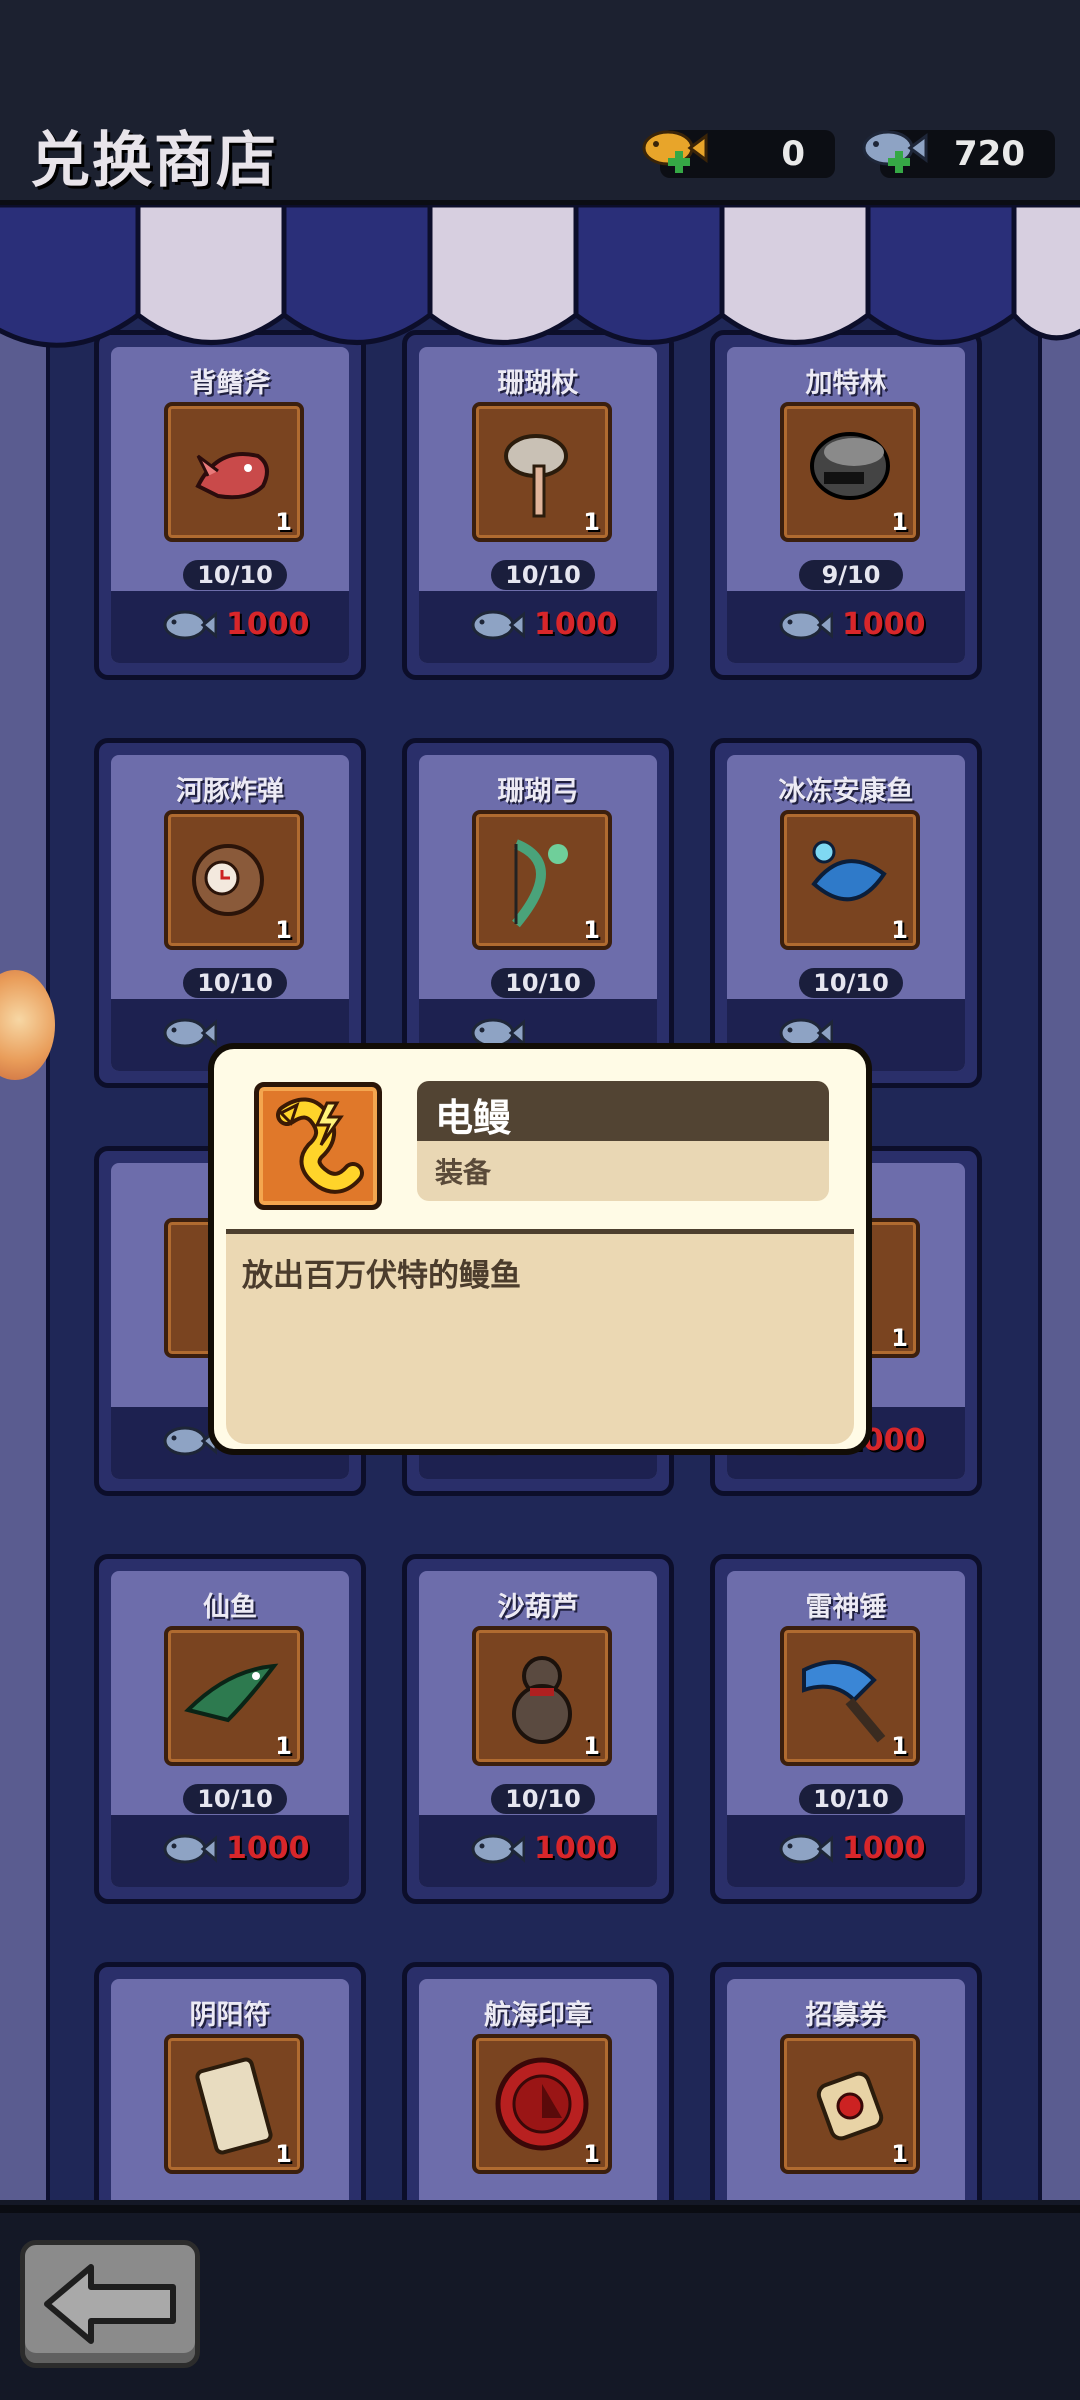 This screenshot has width=1080, height=2400. What do you see at coordinates (230, 1607) in the screenshot?
I see `item-name: 仙鱼` at bounding box center [230, 1607].